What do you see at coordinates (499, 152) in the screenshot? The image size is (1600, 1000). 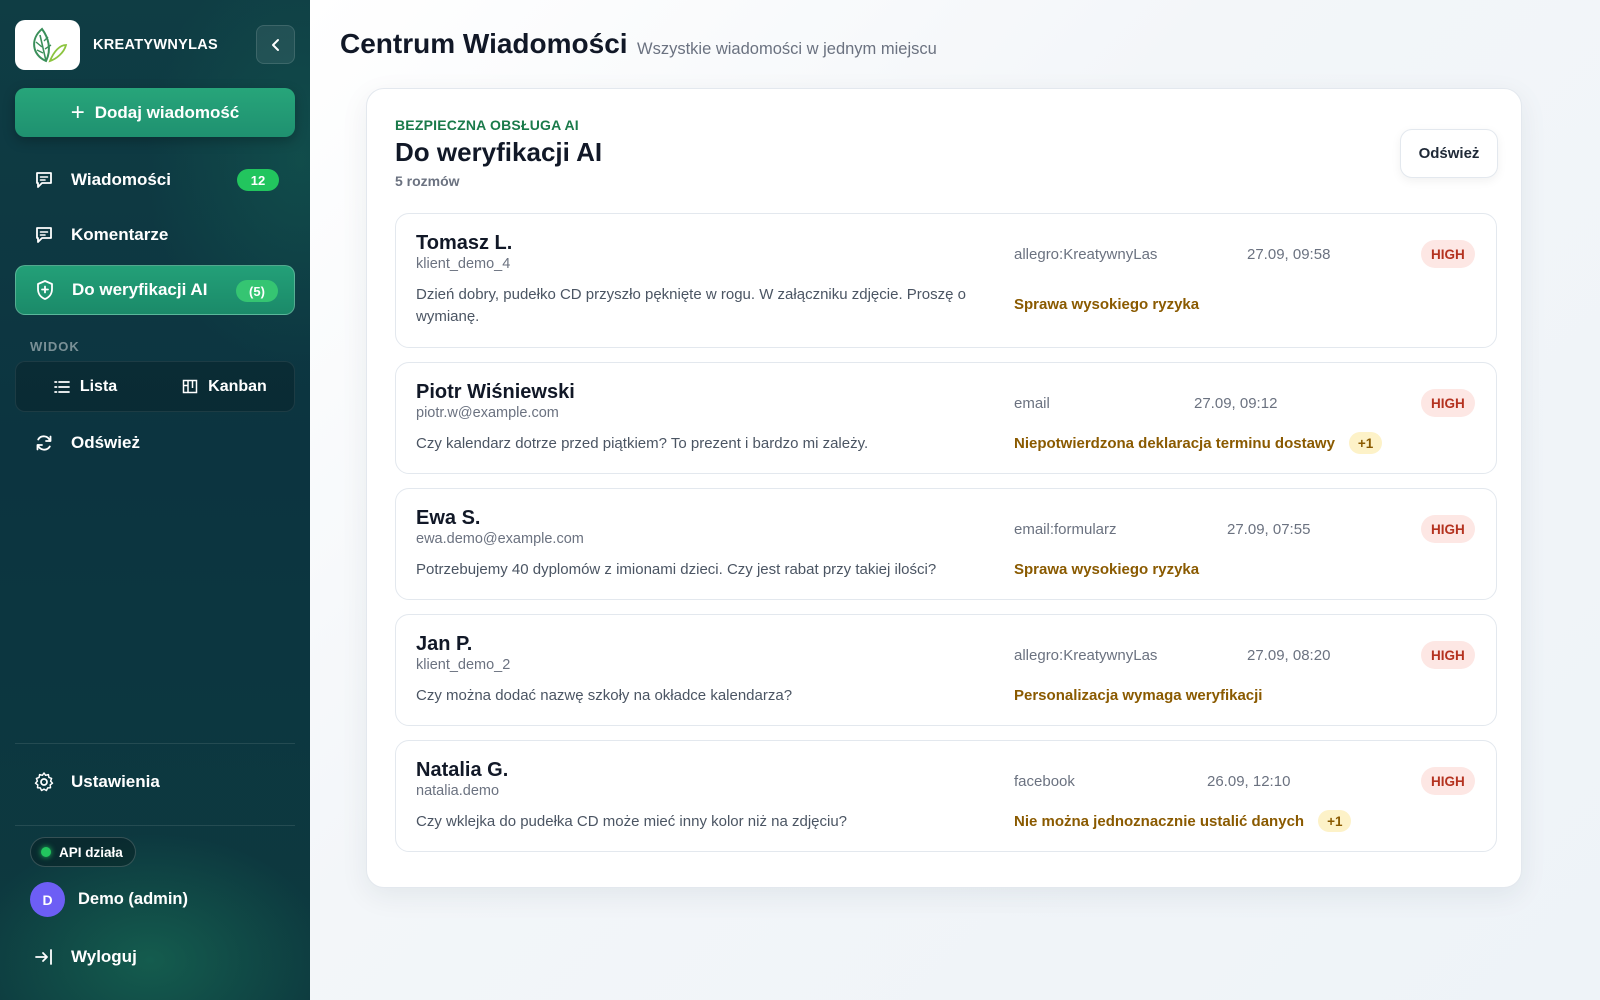 I see `panel-title: Do weryfikacji AI` at bounding box center [499, 152].